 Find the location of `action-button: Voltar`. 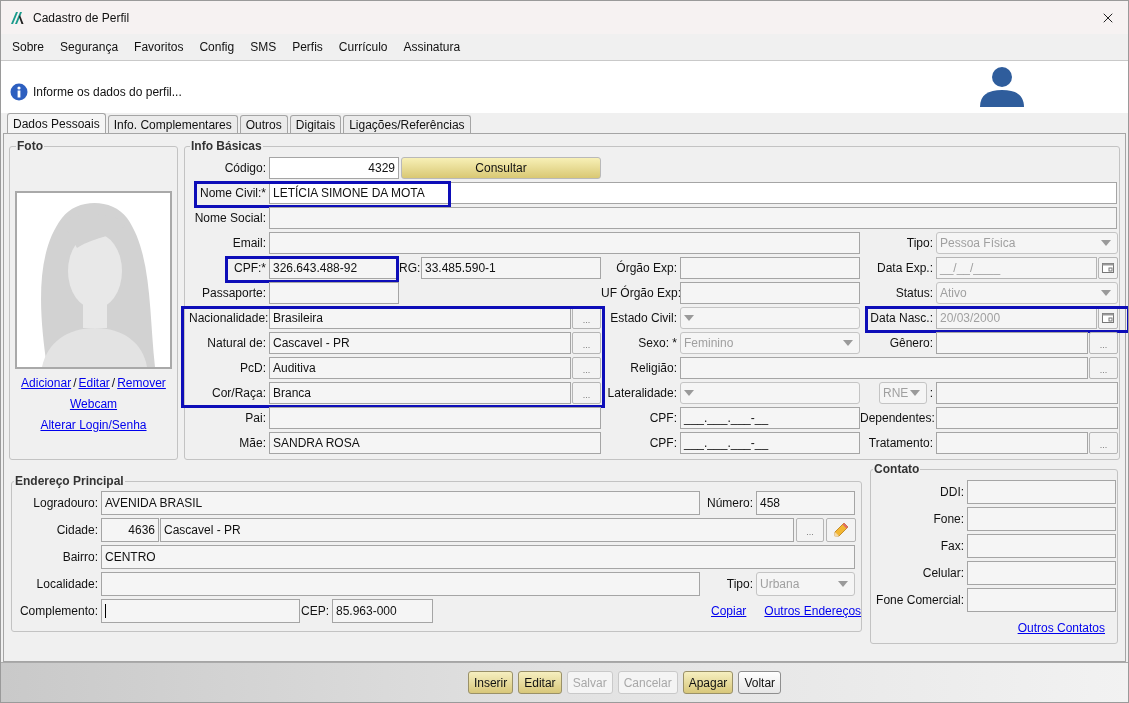

action-button: Voltar is located at coordinates (760, 682).